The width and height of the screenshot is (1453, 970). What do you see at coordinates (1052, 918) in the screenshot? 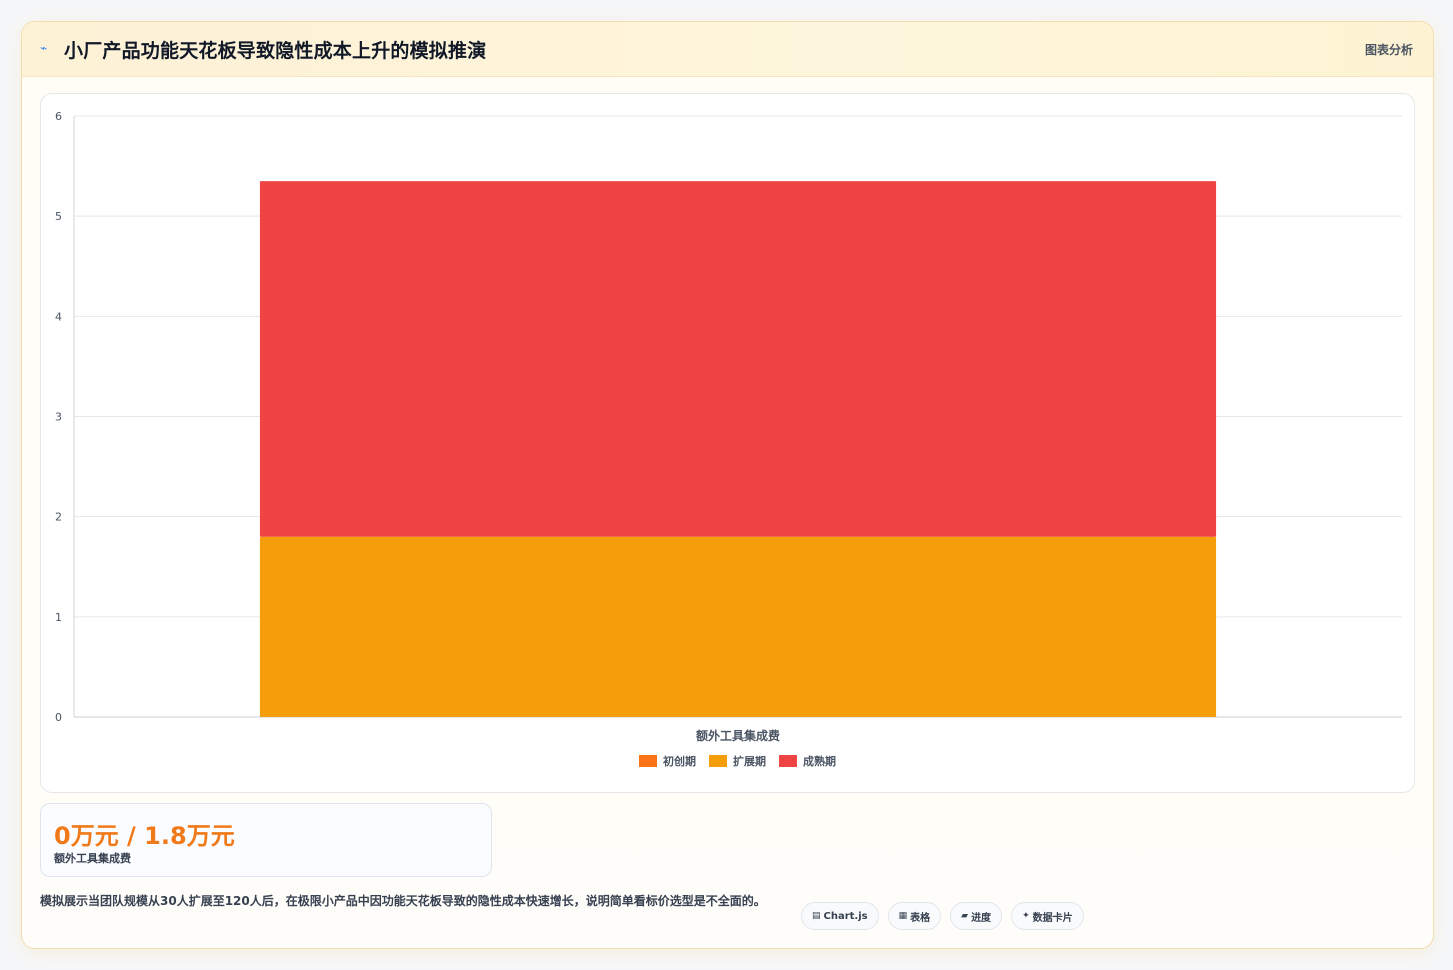
I see `tag-label: 数据卡片` at bounding box center [1052, 918].